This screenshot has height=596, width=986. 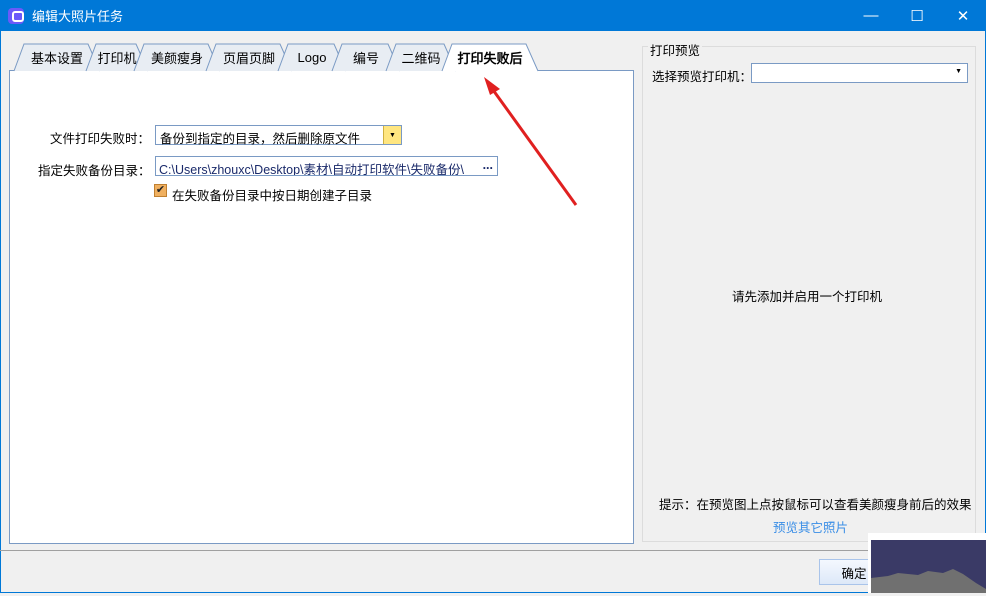 I want to click on minimize-button: —, so click(x=871, y=15).